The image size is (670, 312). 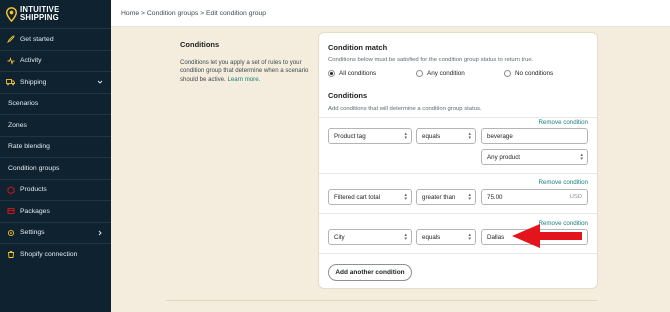 What do you see at coordinates (534, 157) in the screenshot?
I see `condition-scope-select: Any product ▴ ▾` at bounding box center [534, 157].